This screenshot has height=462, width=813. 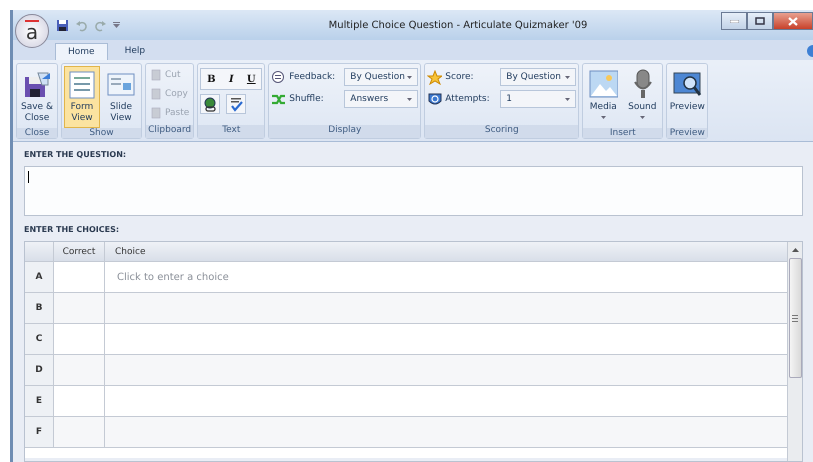 I want to click on row-header: E, so click(x=39, y=401).